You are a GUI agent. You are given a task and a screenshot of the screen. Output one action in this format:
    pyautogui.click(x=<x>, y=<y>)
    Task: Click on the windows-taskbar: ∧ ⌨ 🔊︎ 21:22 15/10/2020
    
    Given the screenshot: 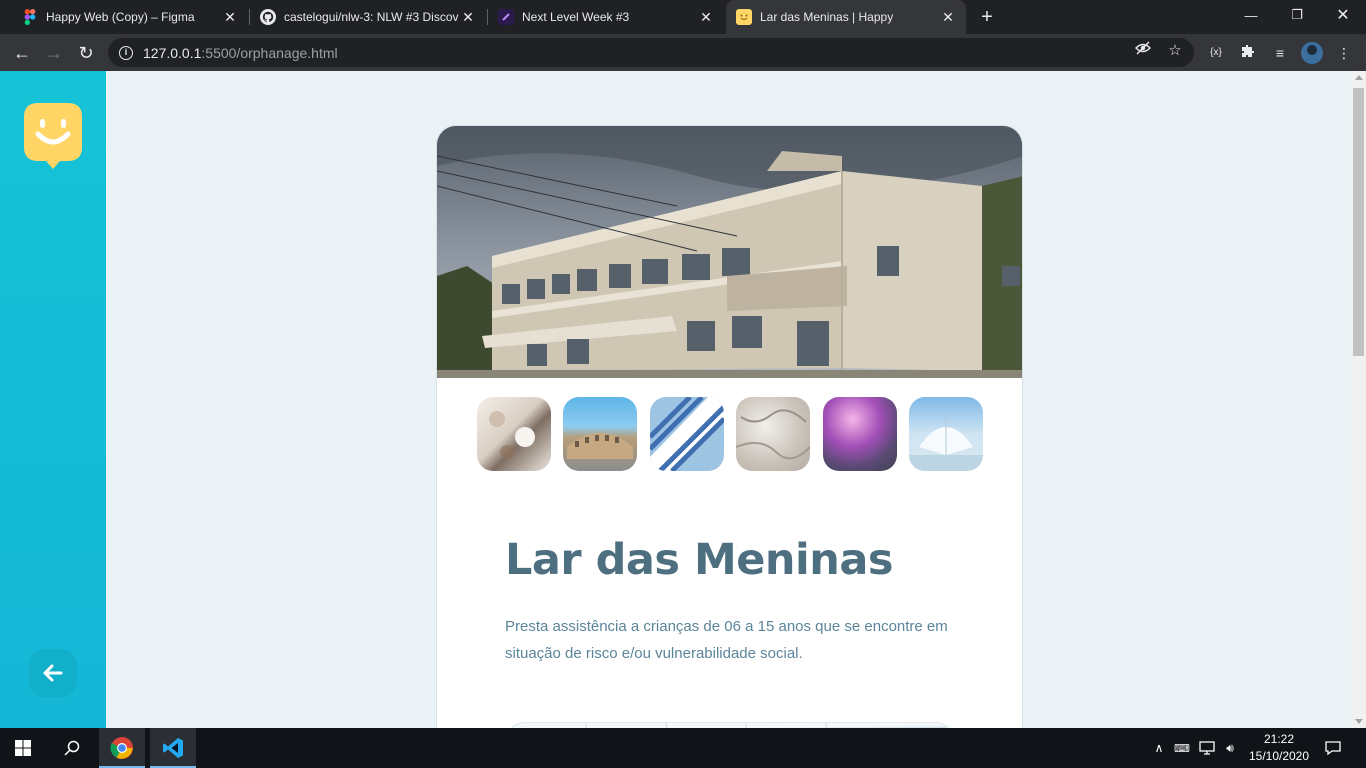 What is the action you would take?
    pyautogui.click(x=683, y=748)
    